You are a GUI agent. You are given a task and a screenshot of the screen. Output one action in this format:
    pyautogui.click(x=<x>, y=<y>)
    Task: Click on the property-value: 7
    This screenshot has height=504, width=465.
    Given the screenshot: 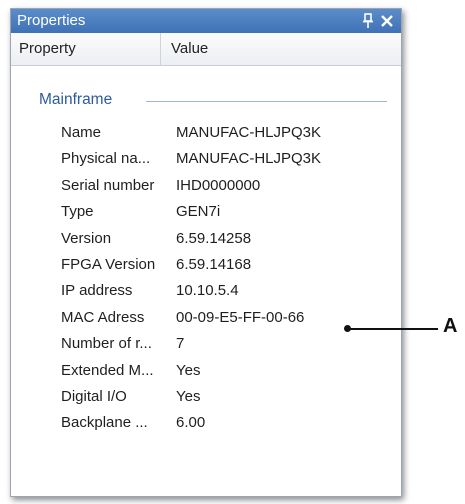 What is the action you would take?
    pyautogui.click(x=180, y=344)
    